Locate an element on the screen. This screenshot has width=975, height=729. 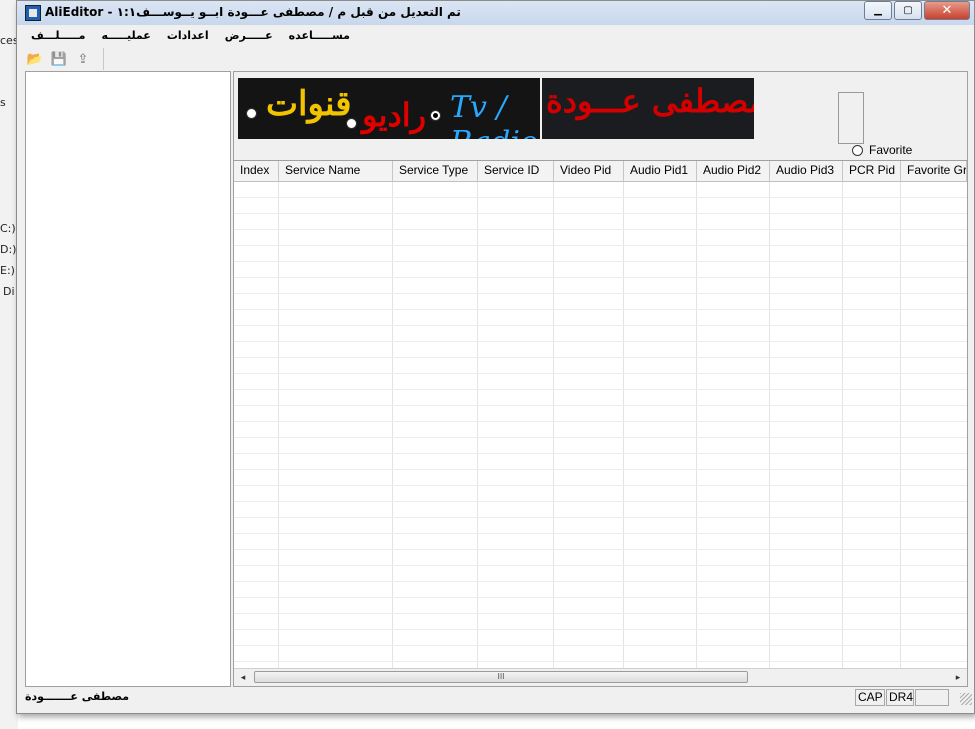
background-text: Di is located at coordinates (9, 291).